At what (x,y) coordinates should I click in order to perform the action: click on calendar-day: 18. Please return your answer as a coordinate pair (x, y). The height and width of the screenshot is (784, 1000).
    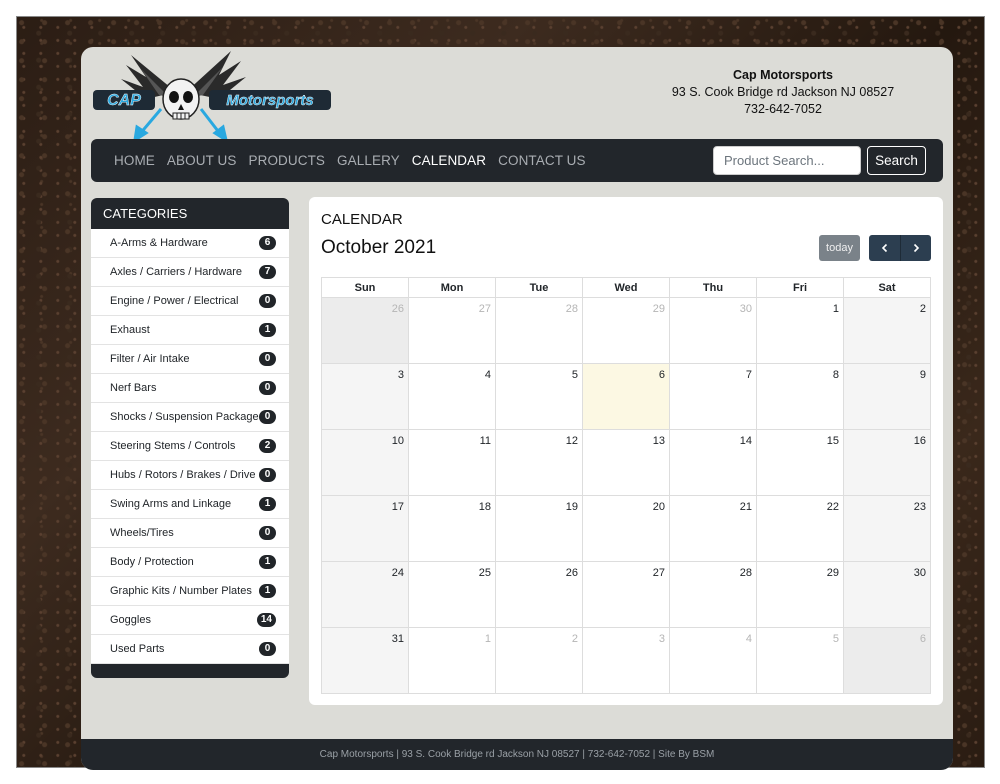
    Looking at the image, I should click on (452, 528).